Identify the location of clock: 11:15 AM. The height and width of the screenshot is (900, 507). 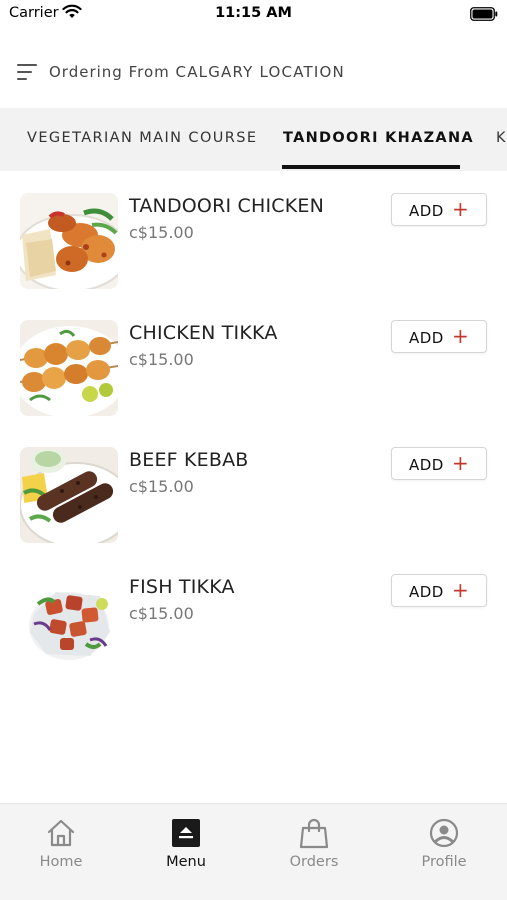
(253, 13).